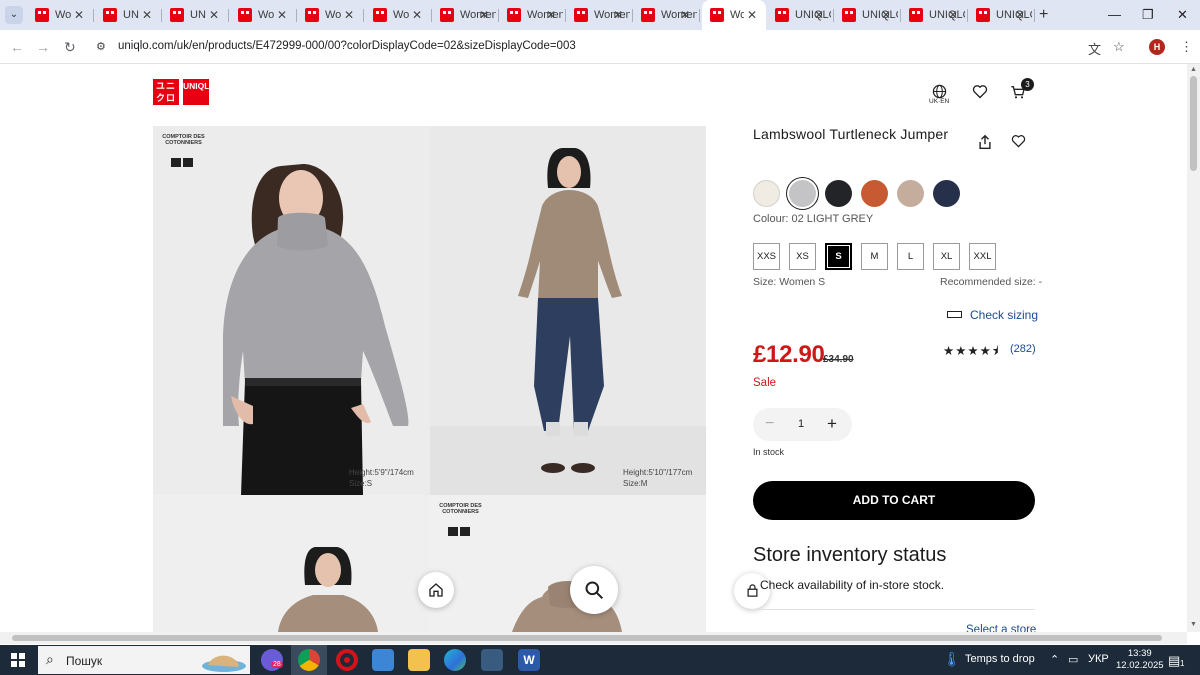  Describe the element at coordinates (1098, 659) in the screenshot. I see `input-language: УКР` at that location.